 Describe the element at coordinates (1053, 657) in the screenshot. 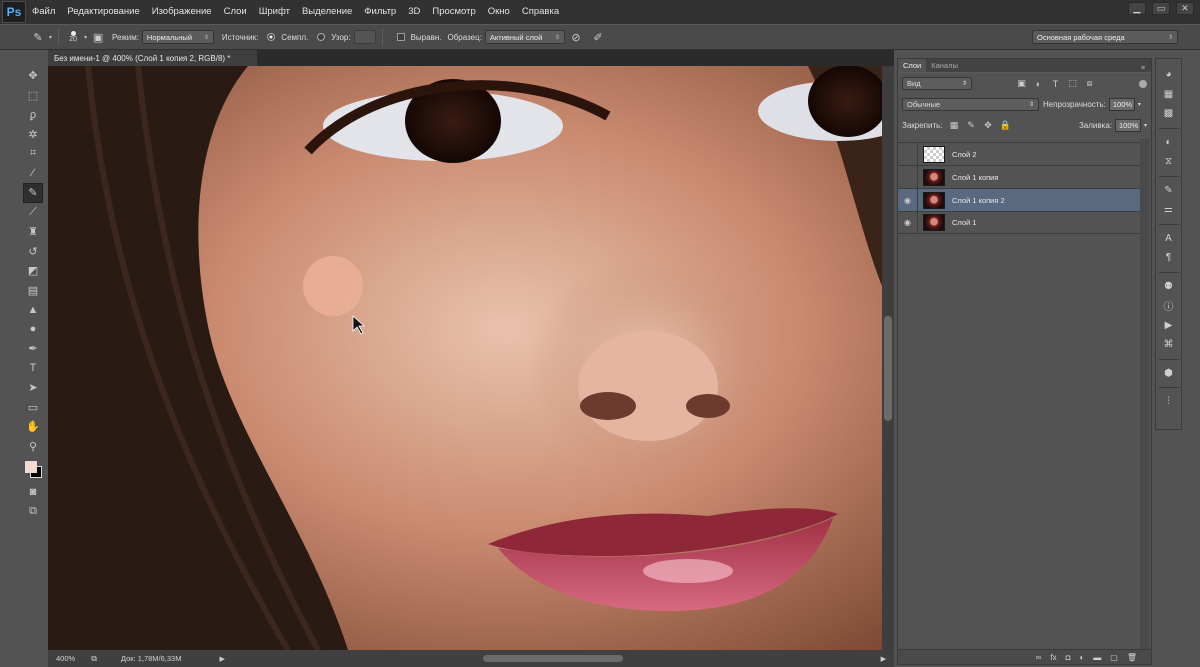

I see `layer-style-icon: fx` at that location.